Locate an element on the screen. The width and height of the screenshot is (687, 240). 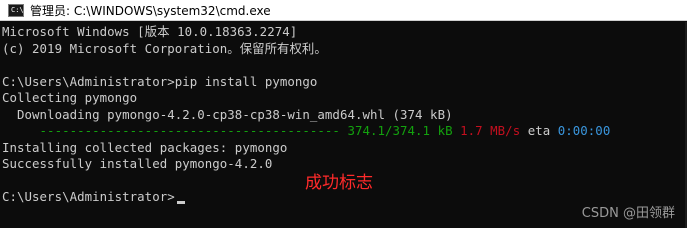
success-annotation: 成功标志 is located at coordinates (339, 183).